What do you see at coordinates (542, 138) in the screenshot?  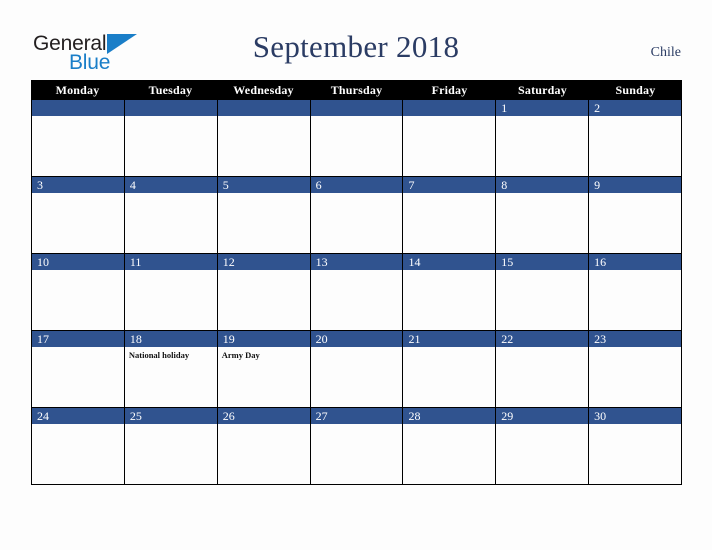 I see `day-cell-1: 1` at bounding box center [542, 138].